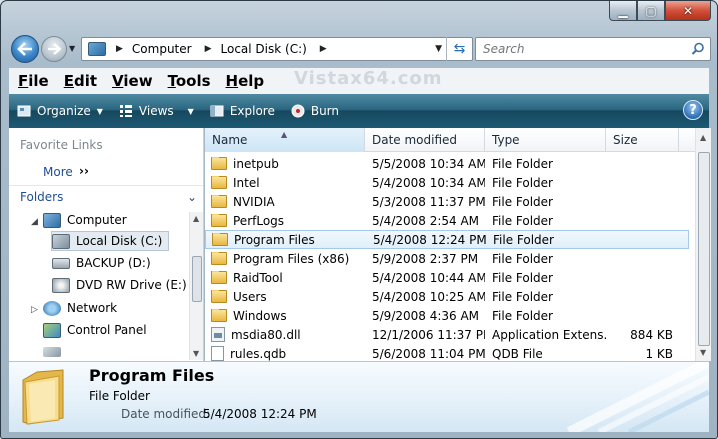 The image size is (718, 439). I want to click on file-name-cell: rules.qdb, so click(285, 353).